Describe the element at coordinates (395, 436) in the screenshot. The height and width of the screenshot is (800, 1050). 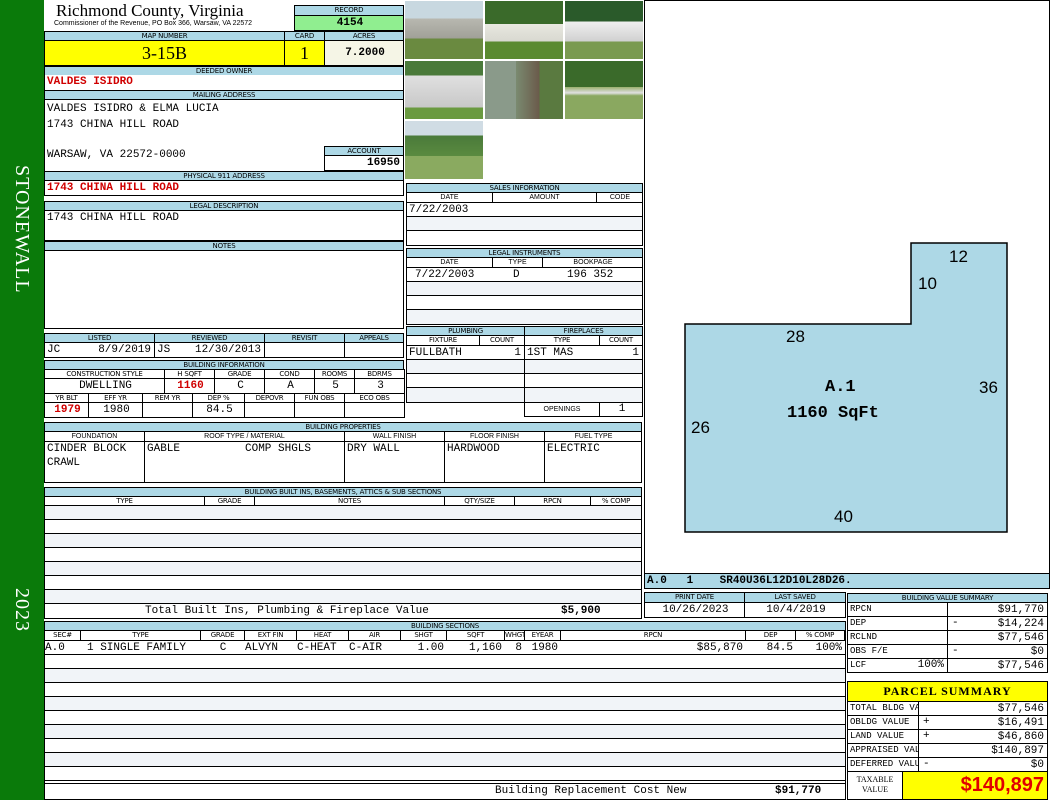
I see `col-header: WALL FINISH` at that location.